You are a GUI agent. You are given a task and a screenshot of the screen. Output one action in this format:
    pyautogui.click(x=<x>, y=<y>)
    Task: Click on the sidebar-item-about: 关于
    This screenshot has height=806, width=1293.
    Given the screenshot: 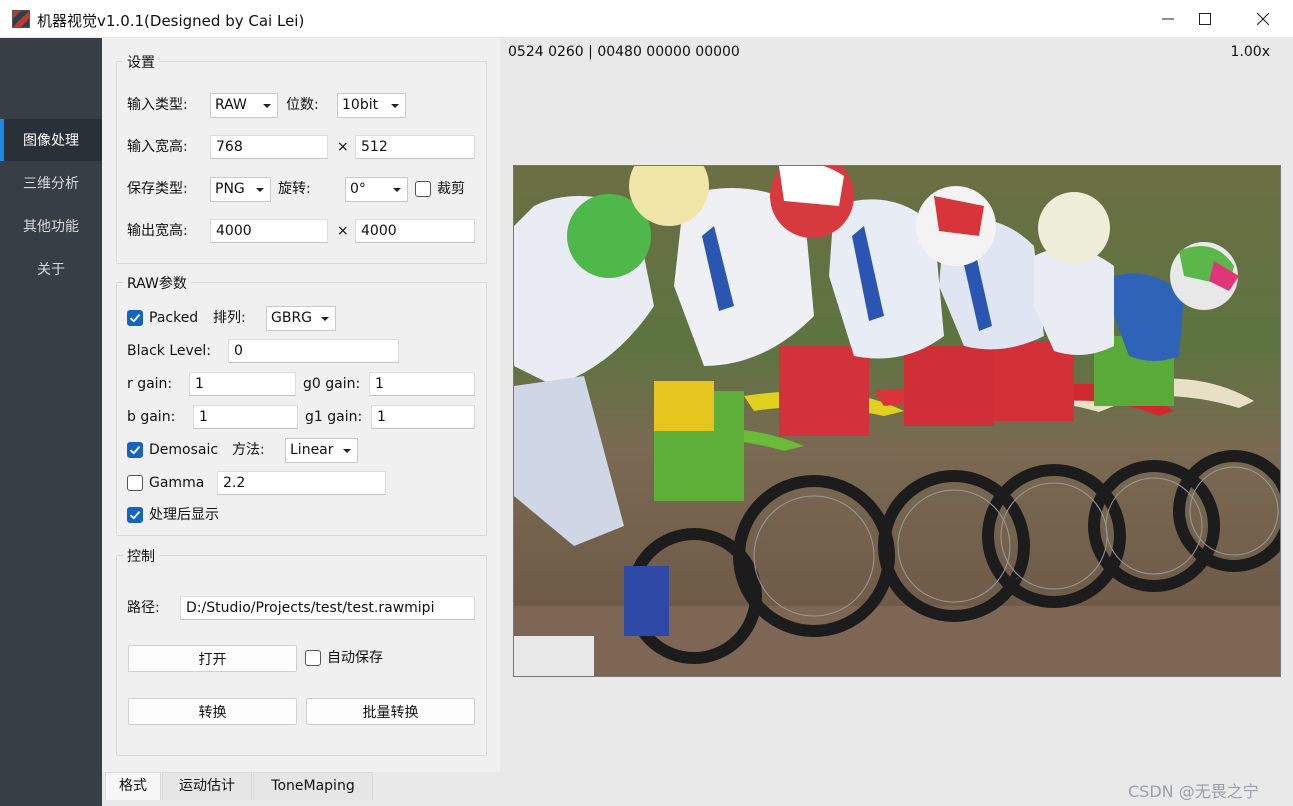 What is the action you would take?
    pyautogui.click(x=51, y=269)
    